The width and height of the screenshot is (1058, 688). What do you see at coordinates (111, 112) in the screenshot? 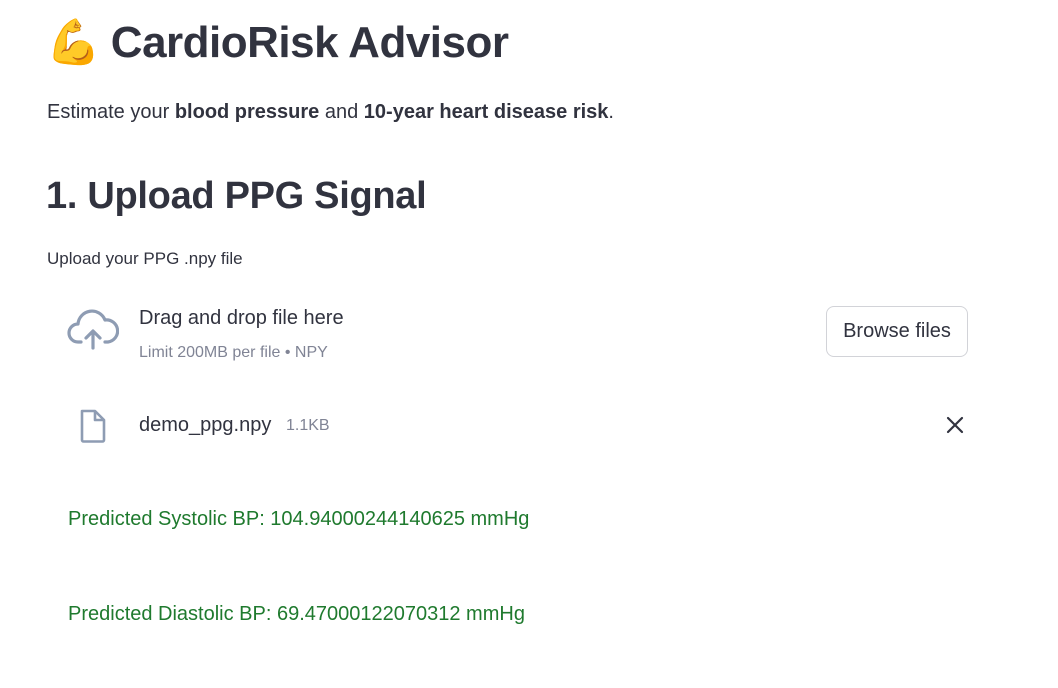
I see `intro-text-part: Estimate your` at bounding box center [111, 112].